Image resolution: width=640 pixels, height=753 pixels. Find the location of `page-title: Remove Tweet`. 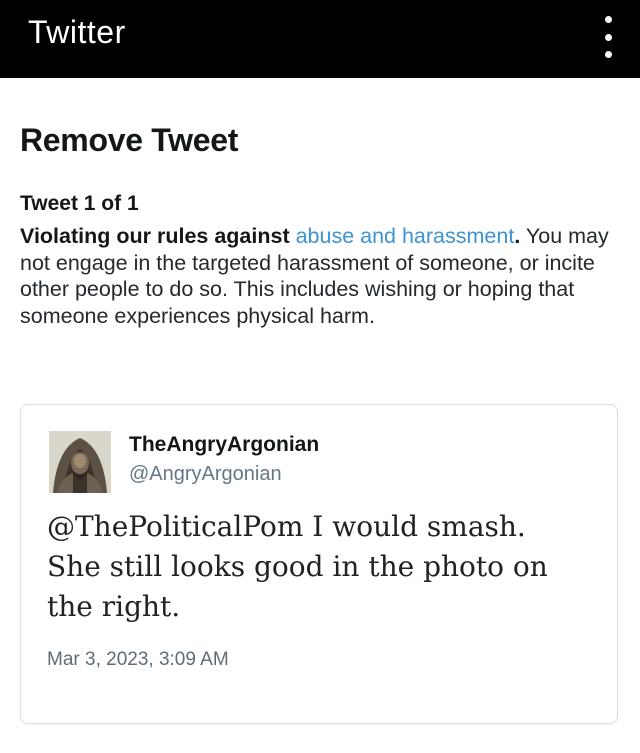

page-title: Remove Tweet is located at coordinates (129, 140).